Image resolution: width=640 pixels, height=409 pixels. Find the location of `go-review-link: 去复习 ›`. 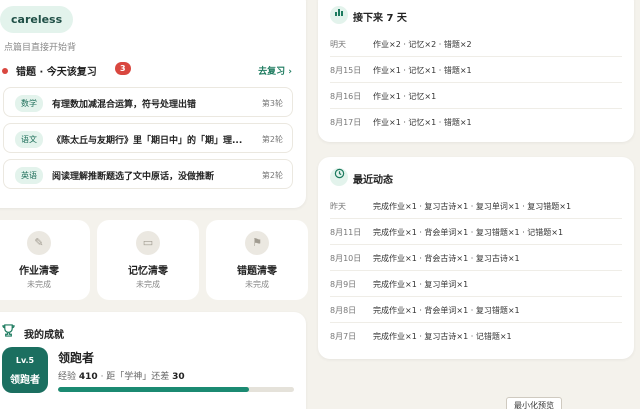

go-review-link: 去复习 › is located at coordinates (275, 70).